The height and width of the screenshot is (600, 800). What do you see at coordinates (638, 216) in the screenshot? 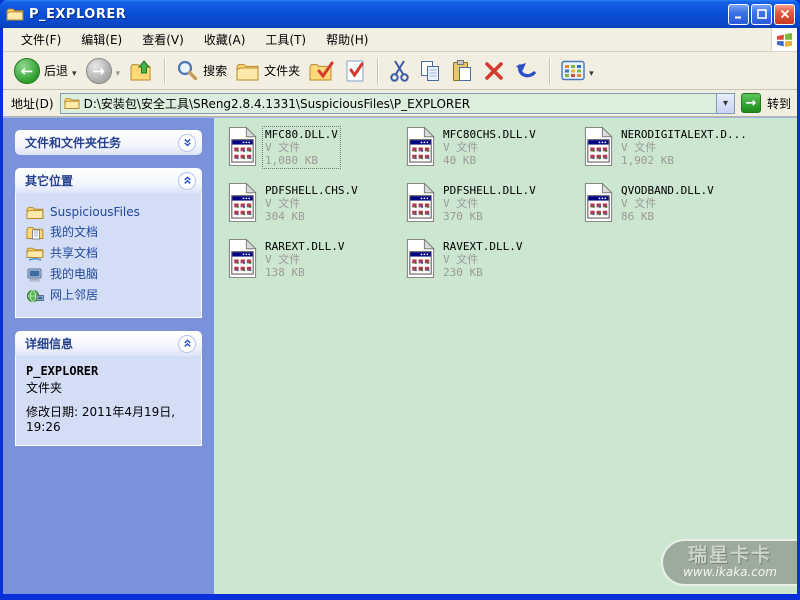
I see `file-size: 86 KB` at bounding box center [638, 216].